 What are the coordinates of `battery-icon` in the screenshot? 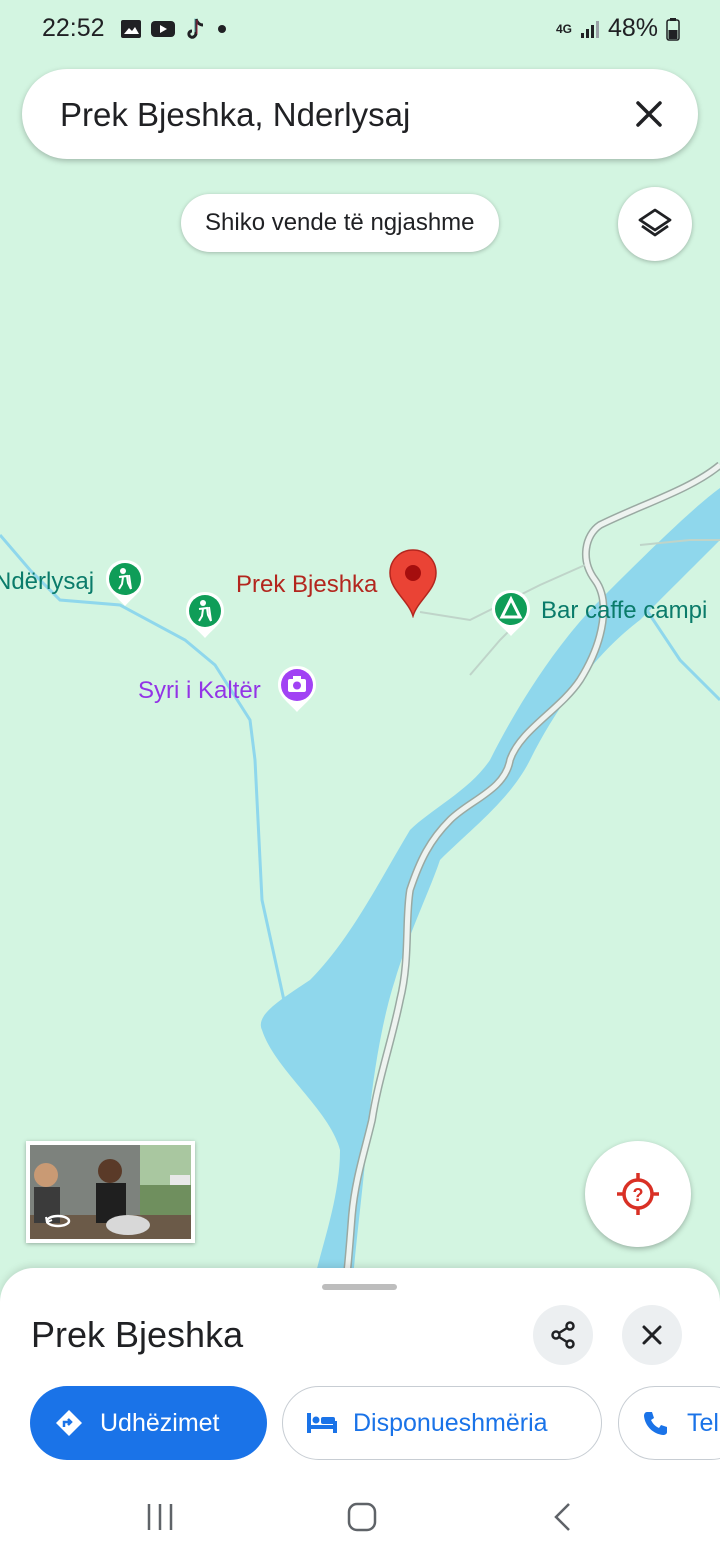 It's located at (673, 29).